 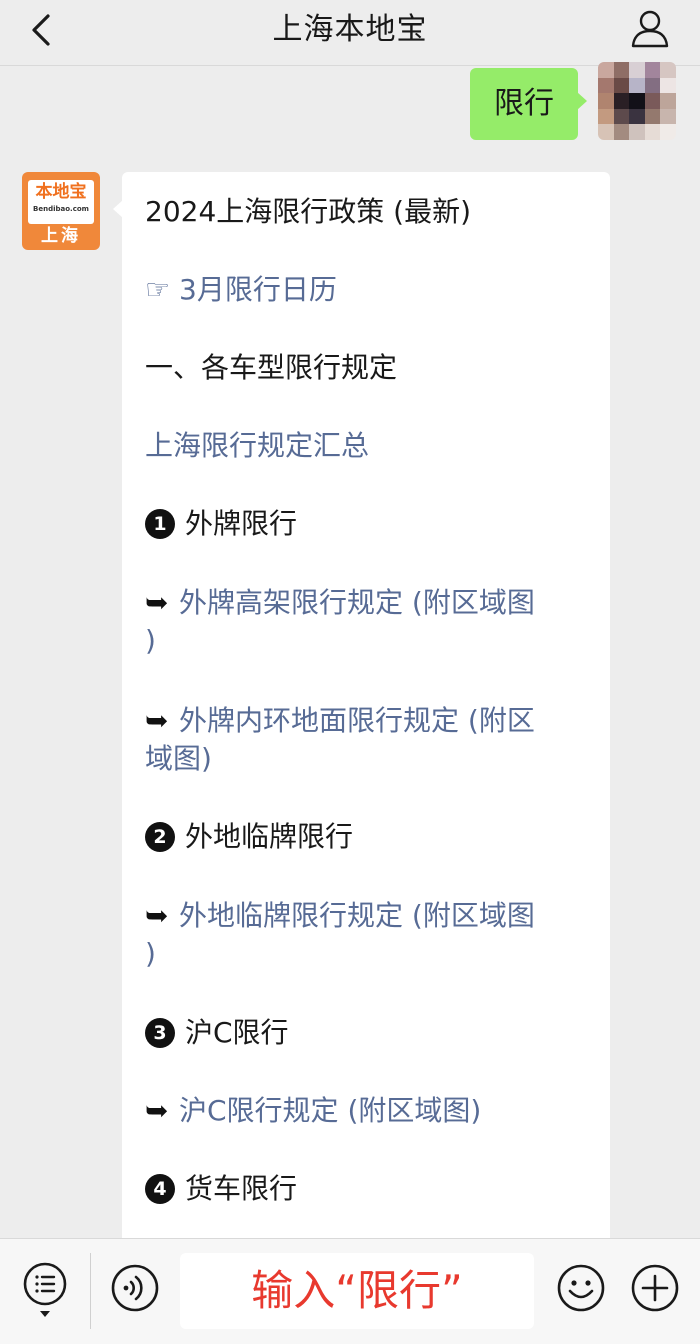 What do you see at coordinates (370, 837) in the screenshot?
I see `group-title-temporary-plate: 2 外地临牌限行` at bounding box center [370, 837].